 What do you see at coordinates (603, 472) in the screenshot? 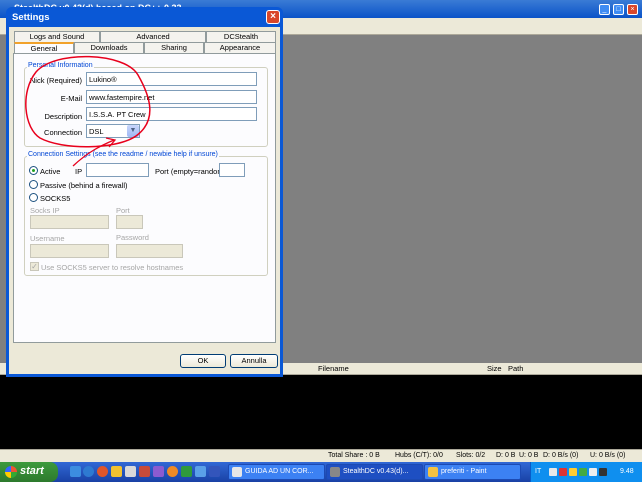
I see `tray-shield-icon` at bounding box center [603, 472].